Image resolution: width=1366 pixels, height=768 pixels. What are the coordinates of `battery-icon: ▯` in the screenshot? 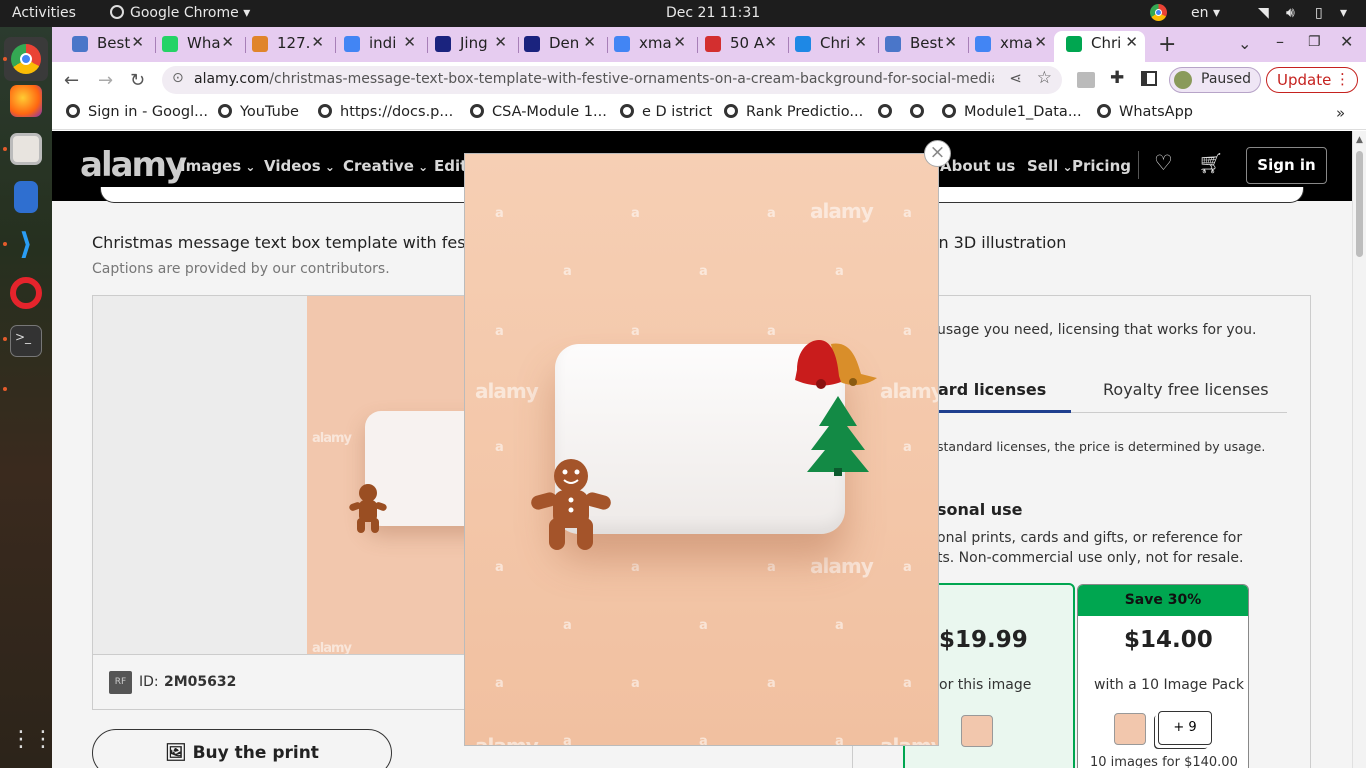 It's located at (1319, 13).